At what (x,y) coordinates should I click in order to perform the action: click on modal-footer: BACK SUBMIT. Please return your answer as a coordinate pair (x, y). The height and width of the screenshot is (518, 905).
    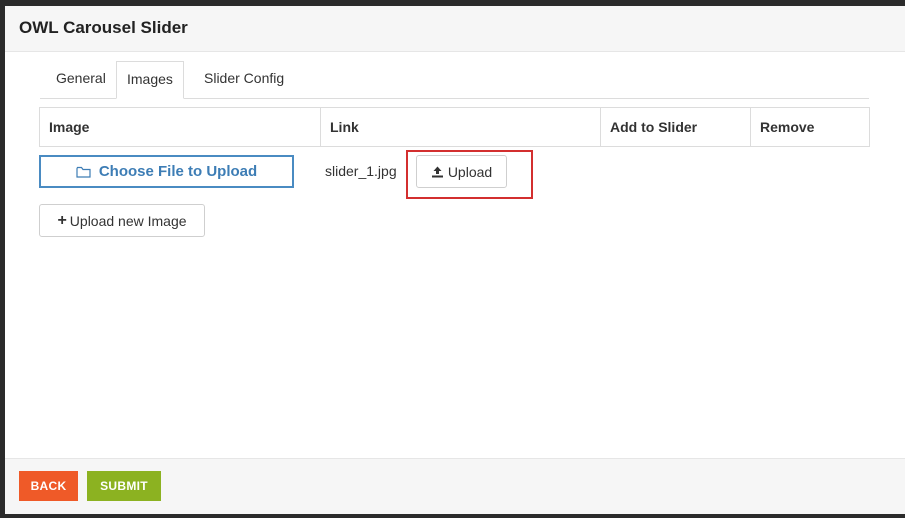
    Looking at the image, I should click on (455, 486).